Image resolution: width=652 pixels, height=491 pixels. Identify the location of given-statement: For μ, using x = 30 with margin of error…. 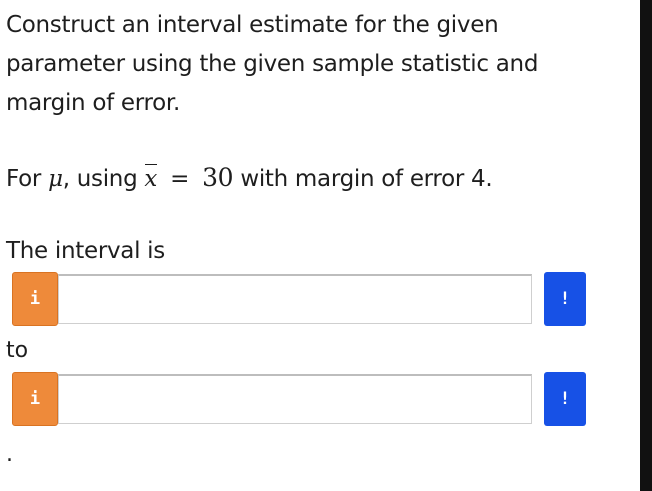
(249, 178).